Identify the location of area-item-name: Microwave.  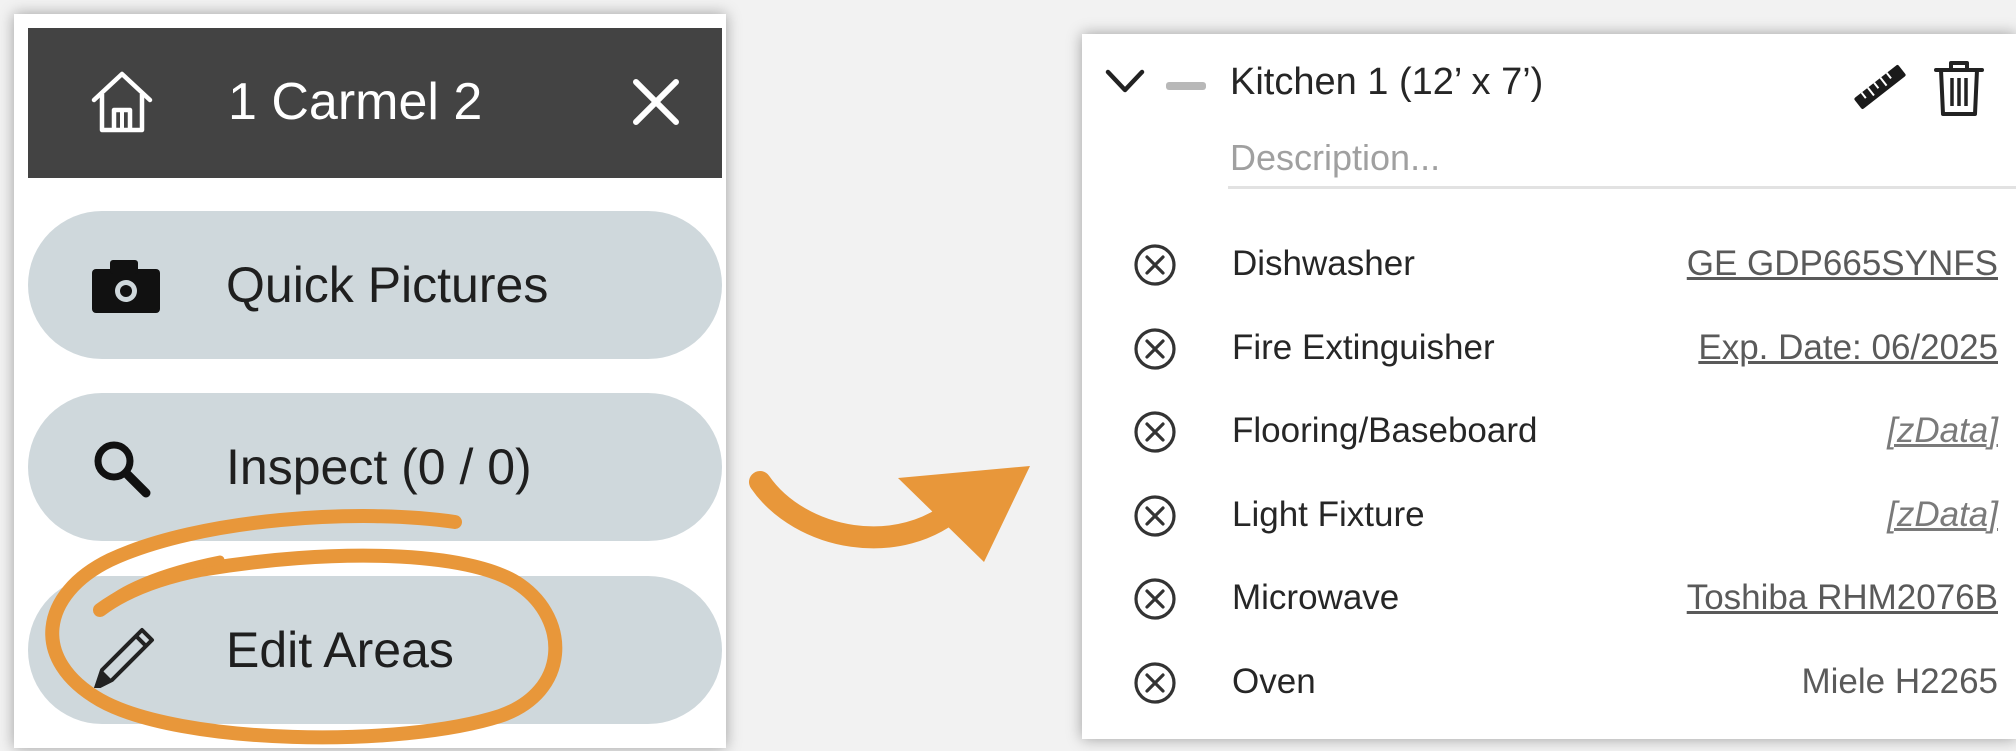
(1316, 597).